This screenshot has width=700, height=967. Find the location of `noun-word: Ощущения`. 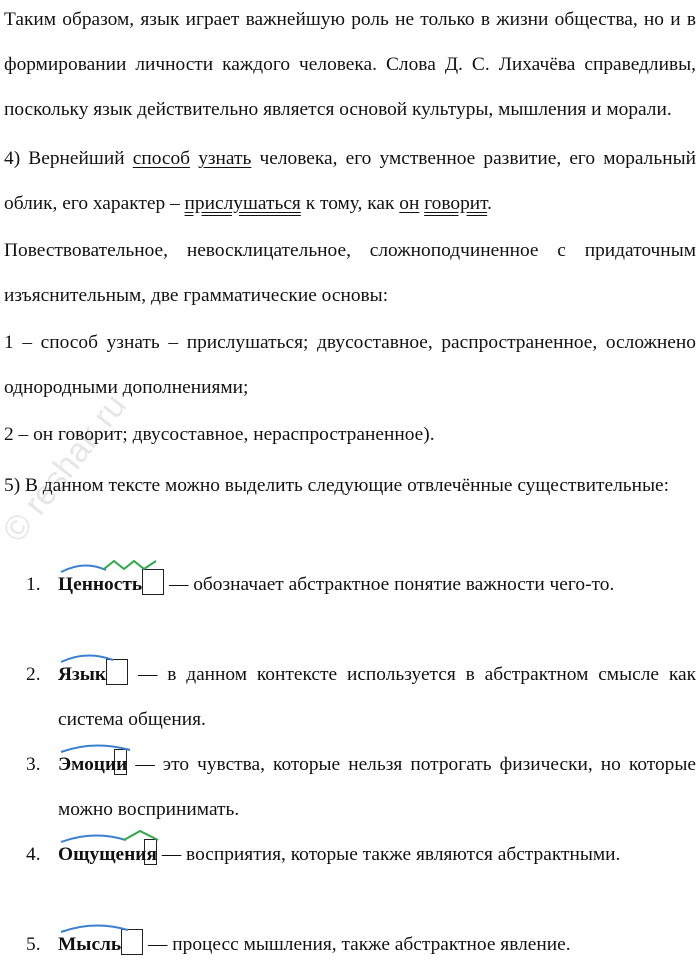

noun-word: Ощущения is located at coordinates (107, 854).